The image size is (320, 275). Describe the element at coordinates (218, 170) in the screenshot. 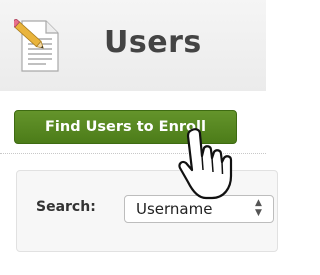

I see `hand-pointer-icon` at that location.